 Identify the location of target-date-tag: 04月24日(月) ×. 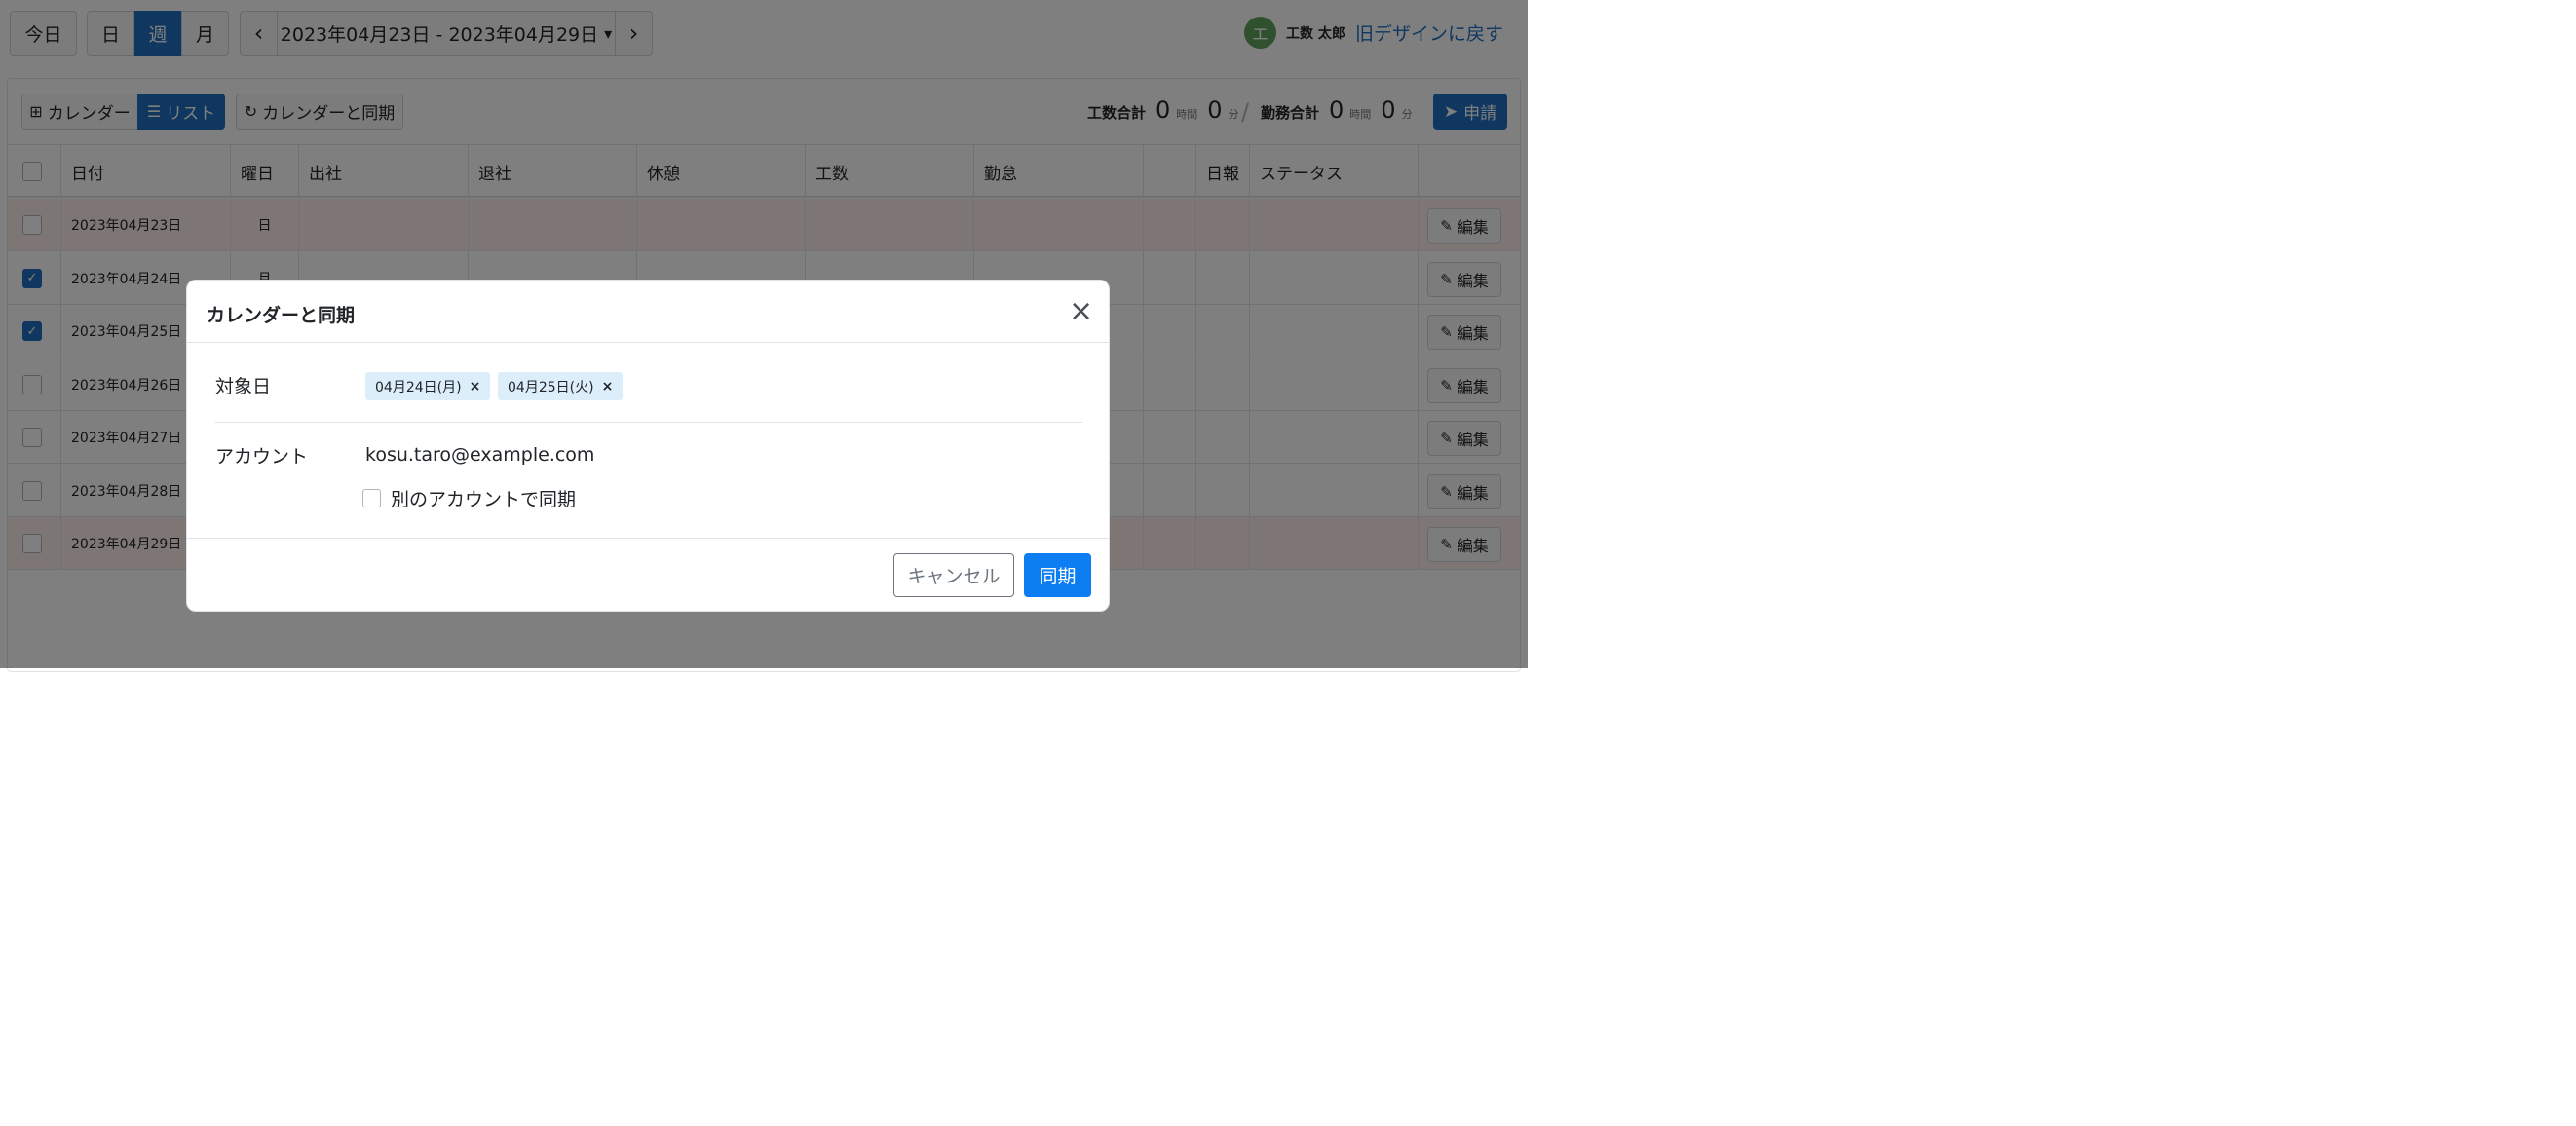
(428, 386).